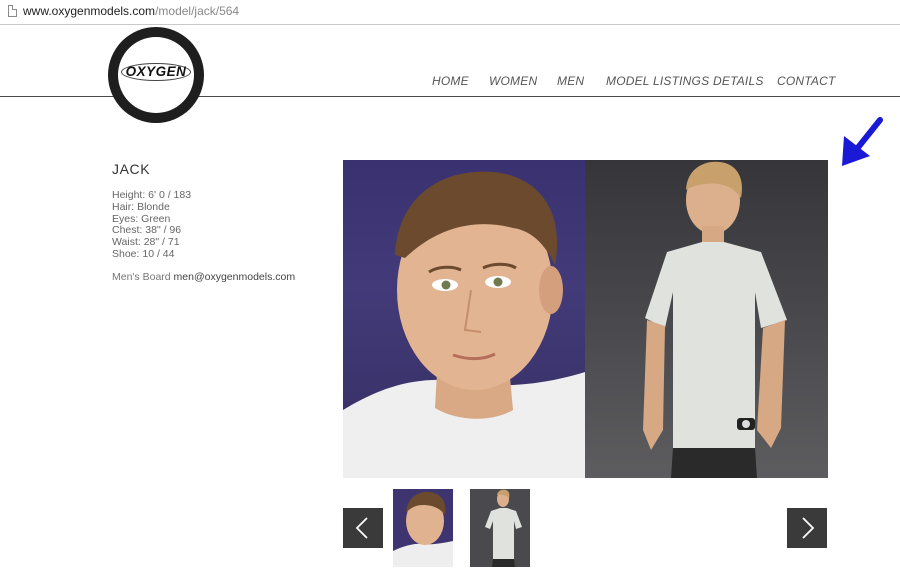  I want to click on url-text: www.oxygenmodels.com/model/jack/564, so click(131, 11).